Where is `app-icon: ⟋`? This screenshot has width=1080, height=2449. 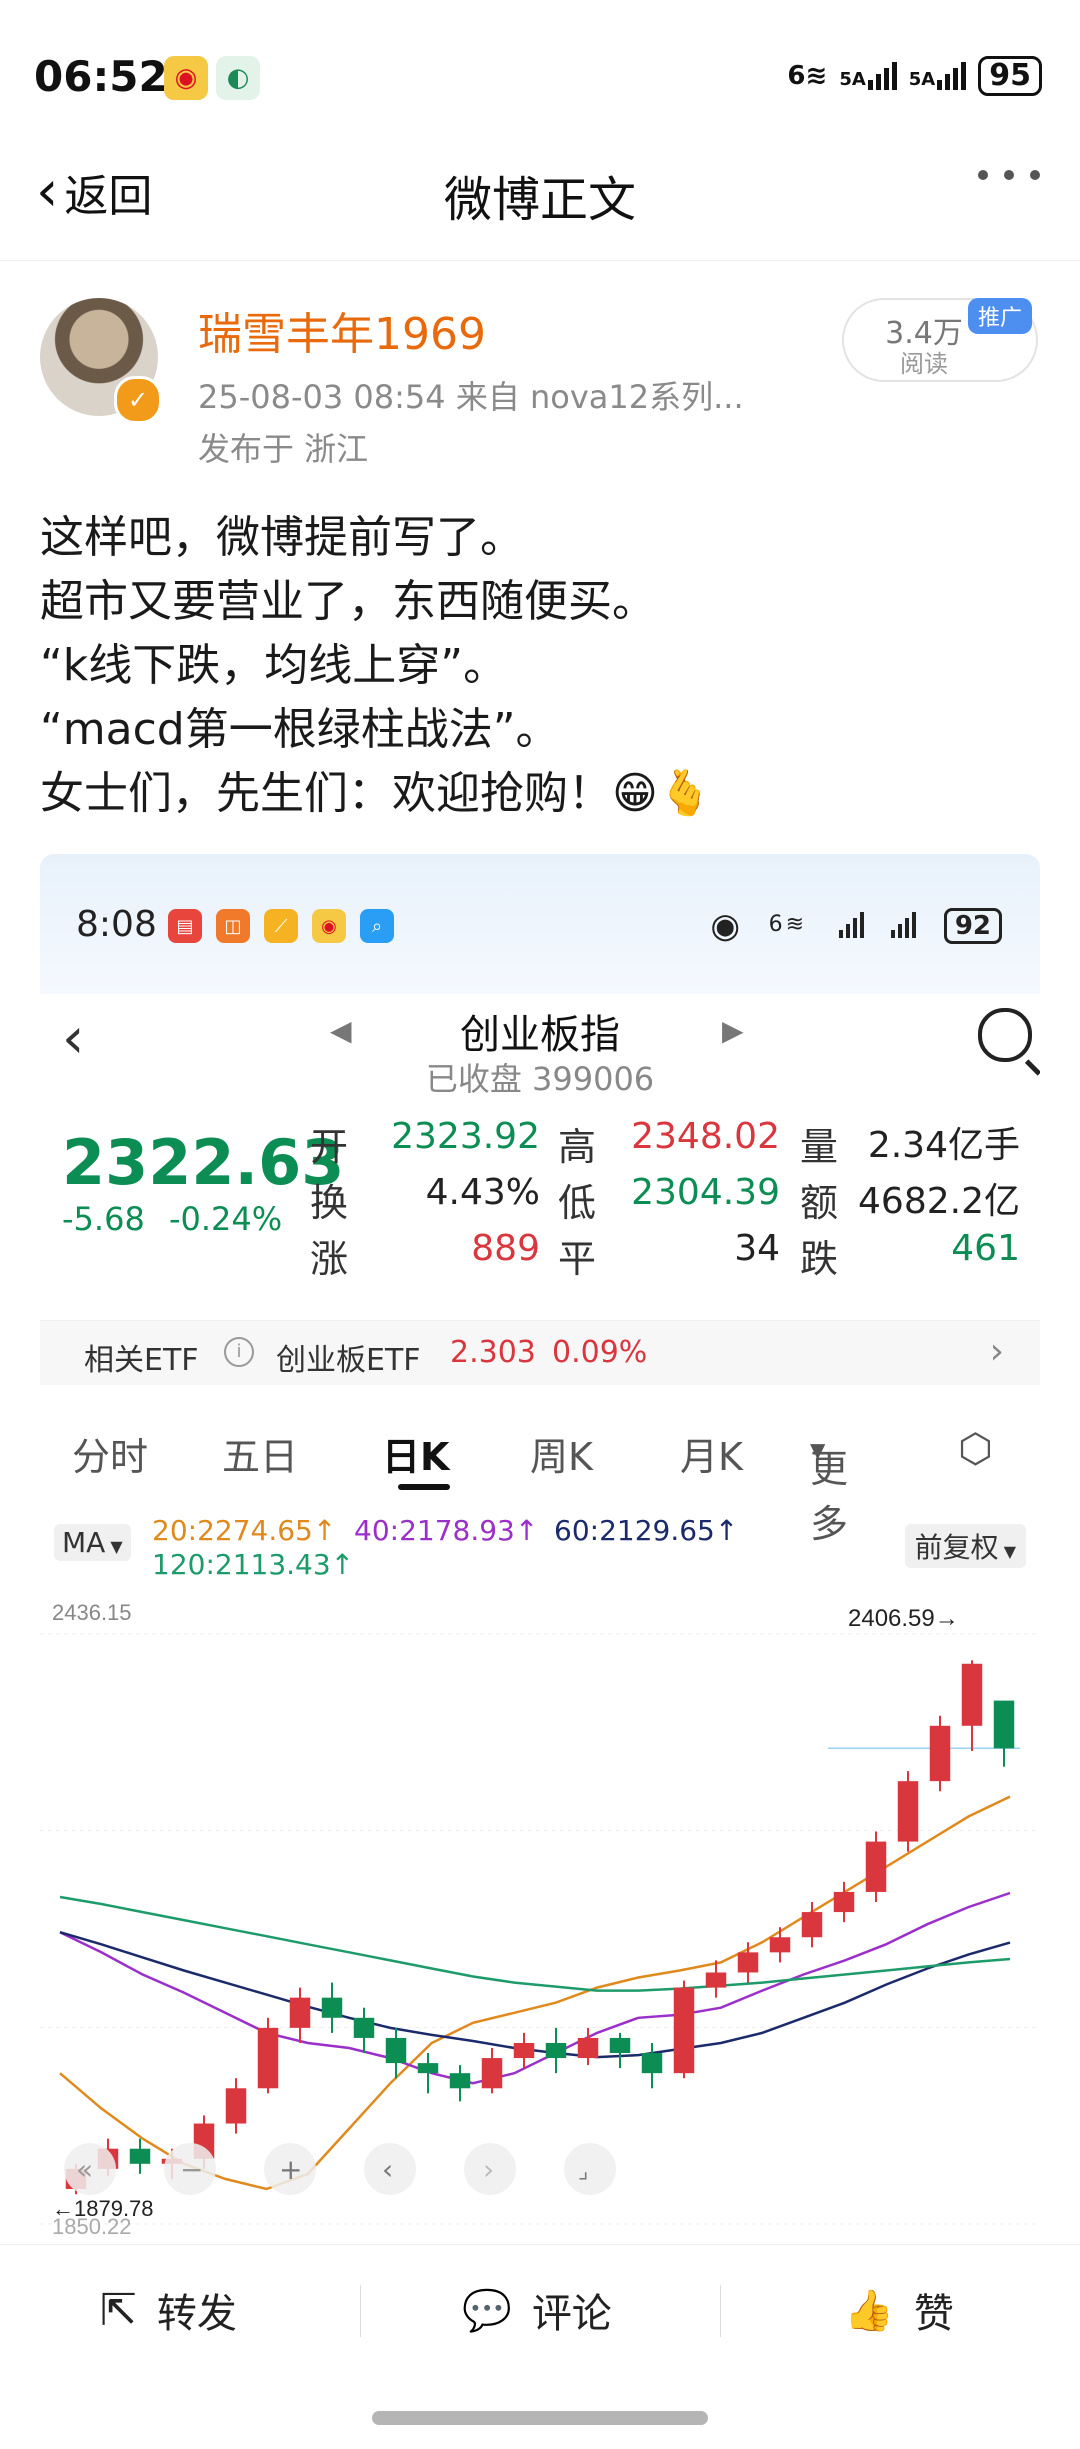 app-icon: ⟋ is located at coordinates (281, 926).